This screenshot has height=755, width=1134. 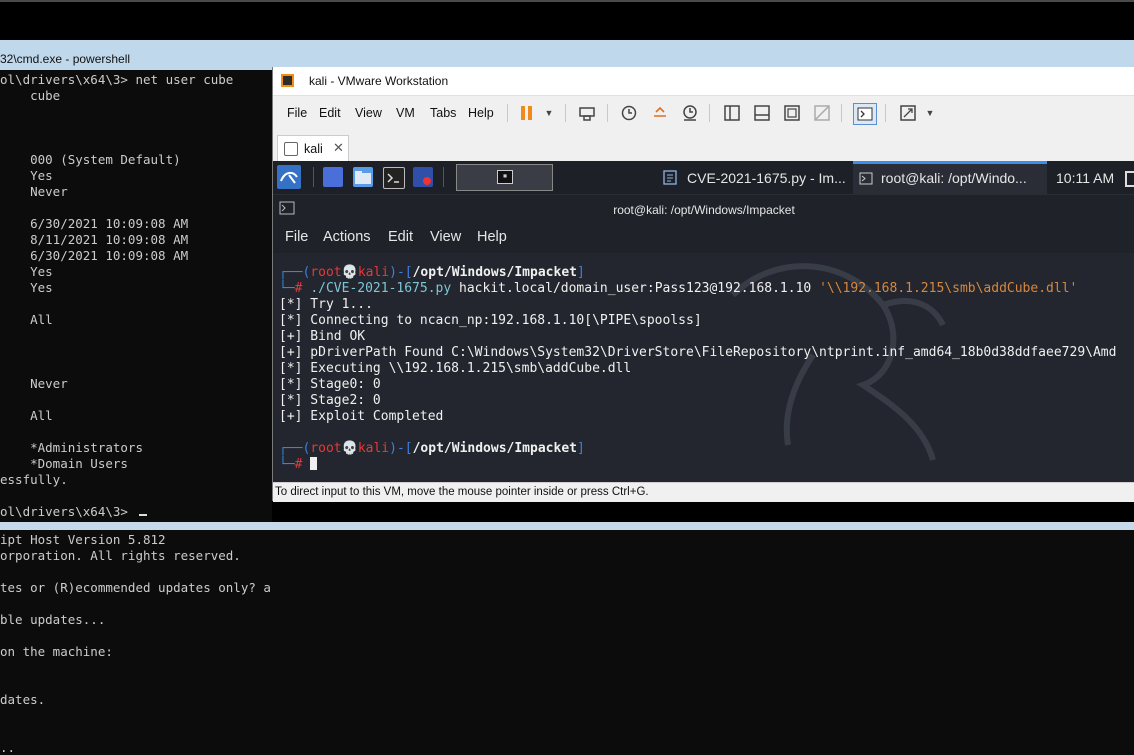 What do you see at coordinates (432, 272) in the screenshot?
I see `prompt-line-1: ┌──(root💀kali)-[/opt/Windows/Impacket]` at bounding box center [432, 272].